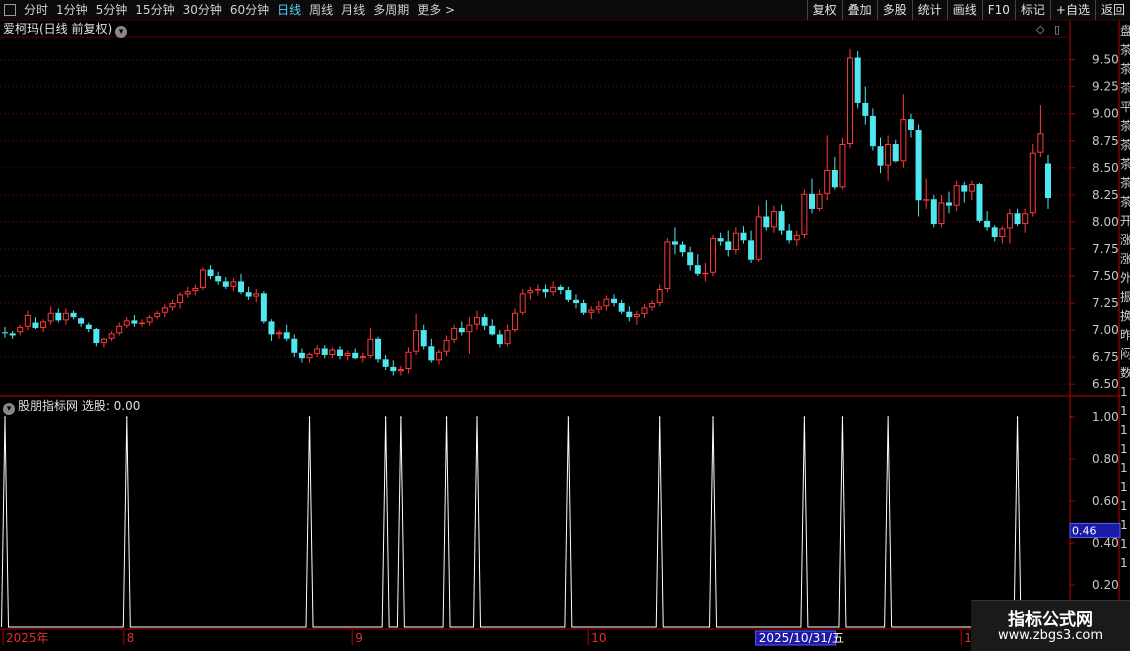  What do you see at coordinates (72, 10) in the screenshot?
I see `period-tab: 1分钟` at bounding box center [72, 10].